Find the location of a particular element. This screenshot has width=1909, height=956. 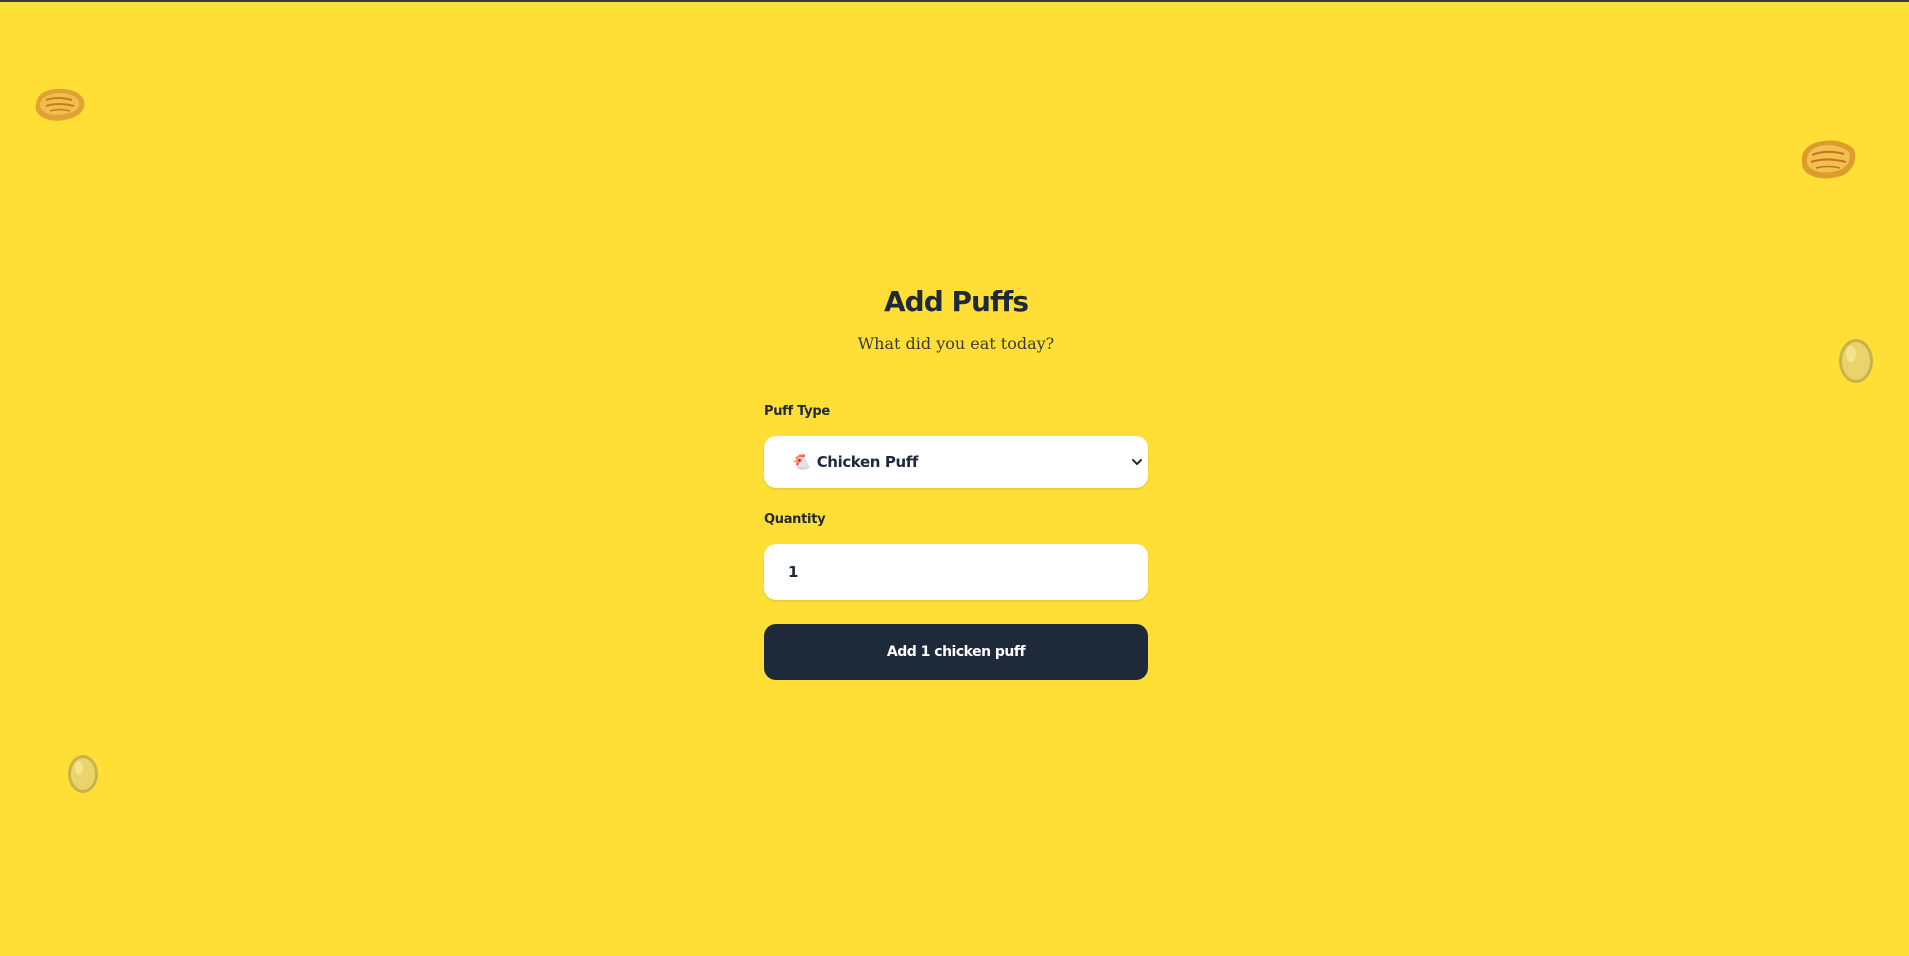

page-title: Add Puffs is located at coordinates (956, 301).